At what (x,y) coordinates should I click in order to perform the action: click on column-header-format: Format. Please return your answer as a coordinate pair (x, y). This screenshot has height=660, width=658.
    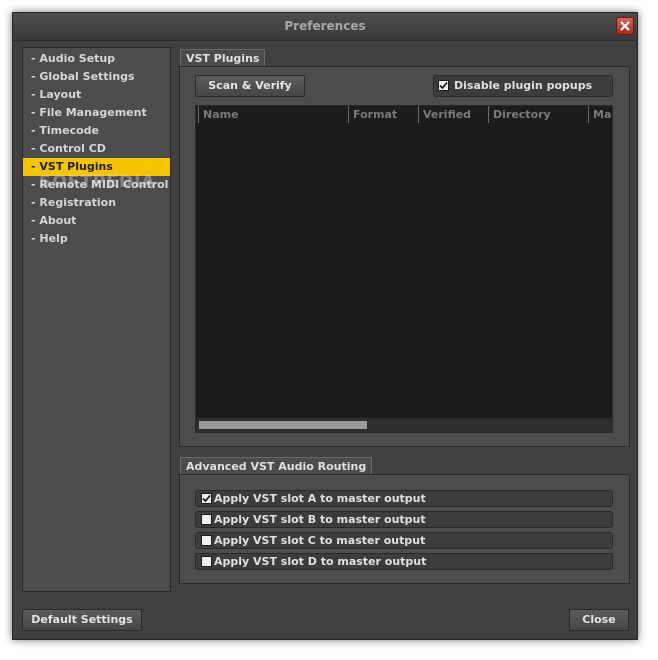
    Looking at the image, I should click on (372, 114).